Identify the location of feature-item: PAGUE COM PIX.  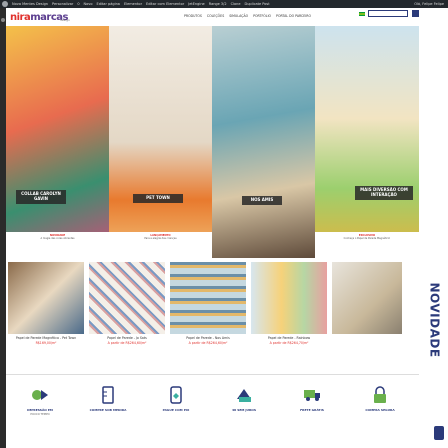
(176, 399).